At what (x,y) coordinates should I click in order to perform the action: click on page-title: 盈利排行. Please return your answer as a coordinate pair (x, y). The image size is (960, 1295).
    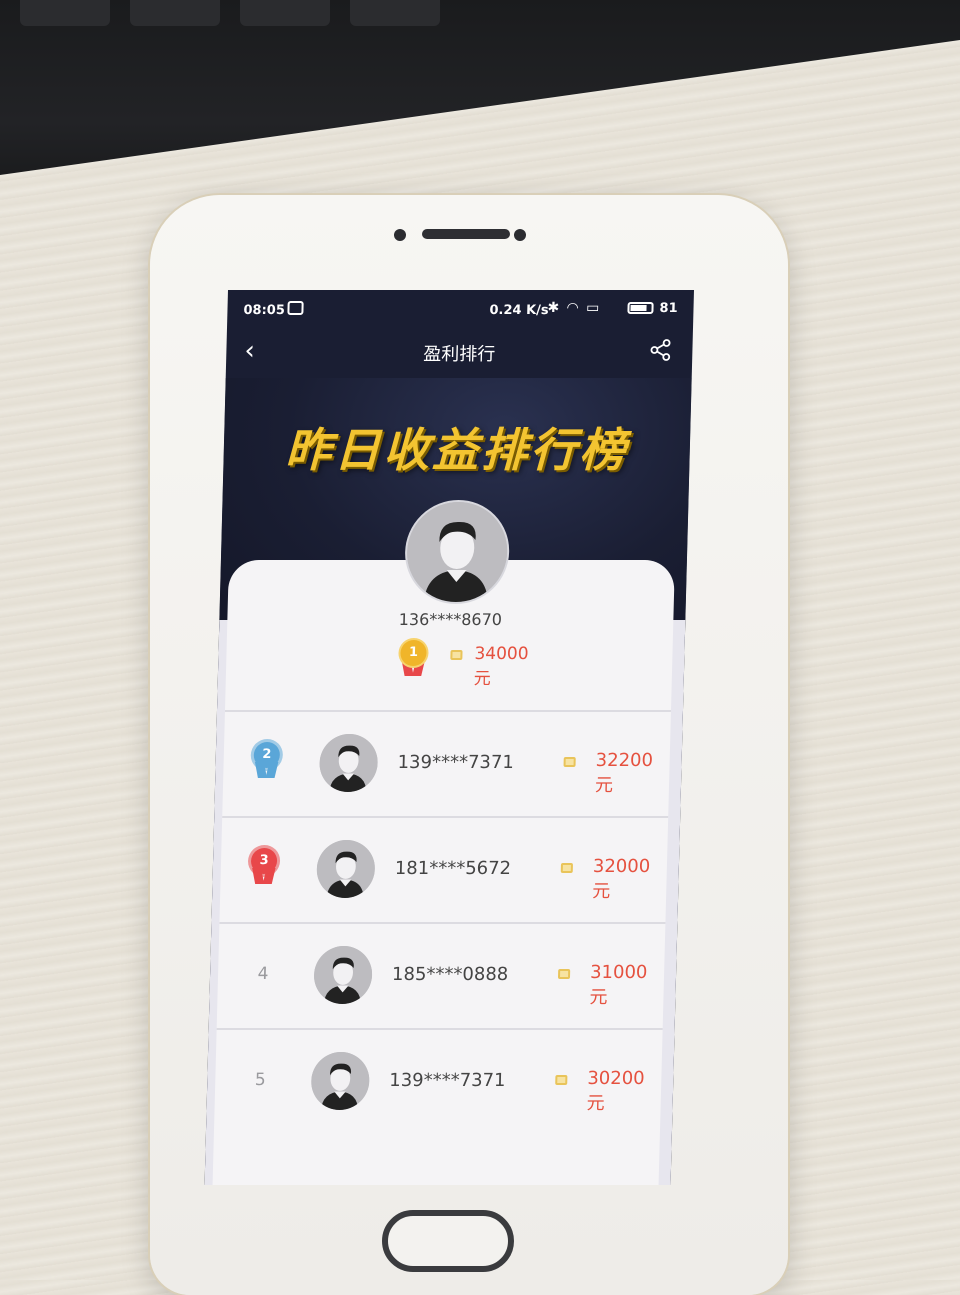
    Looking at the image, I should click on (459, 354).